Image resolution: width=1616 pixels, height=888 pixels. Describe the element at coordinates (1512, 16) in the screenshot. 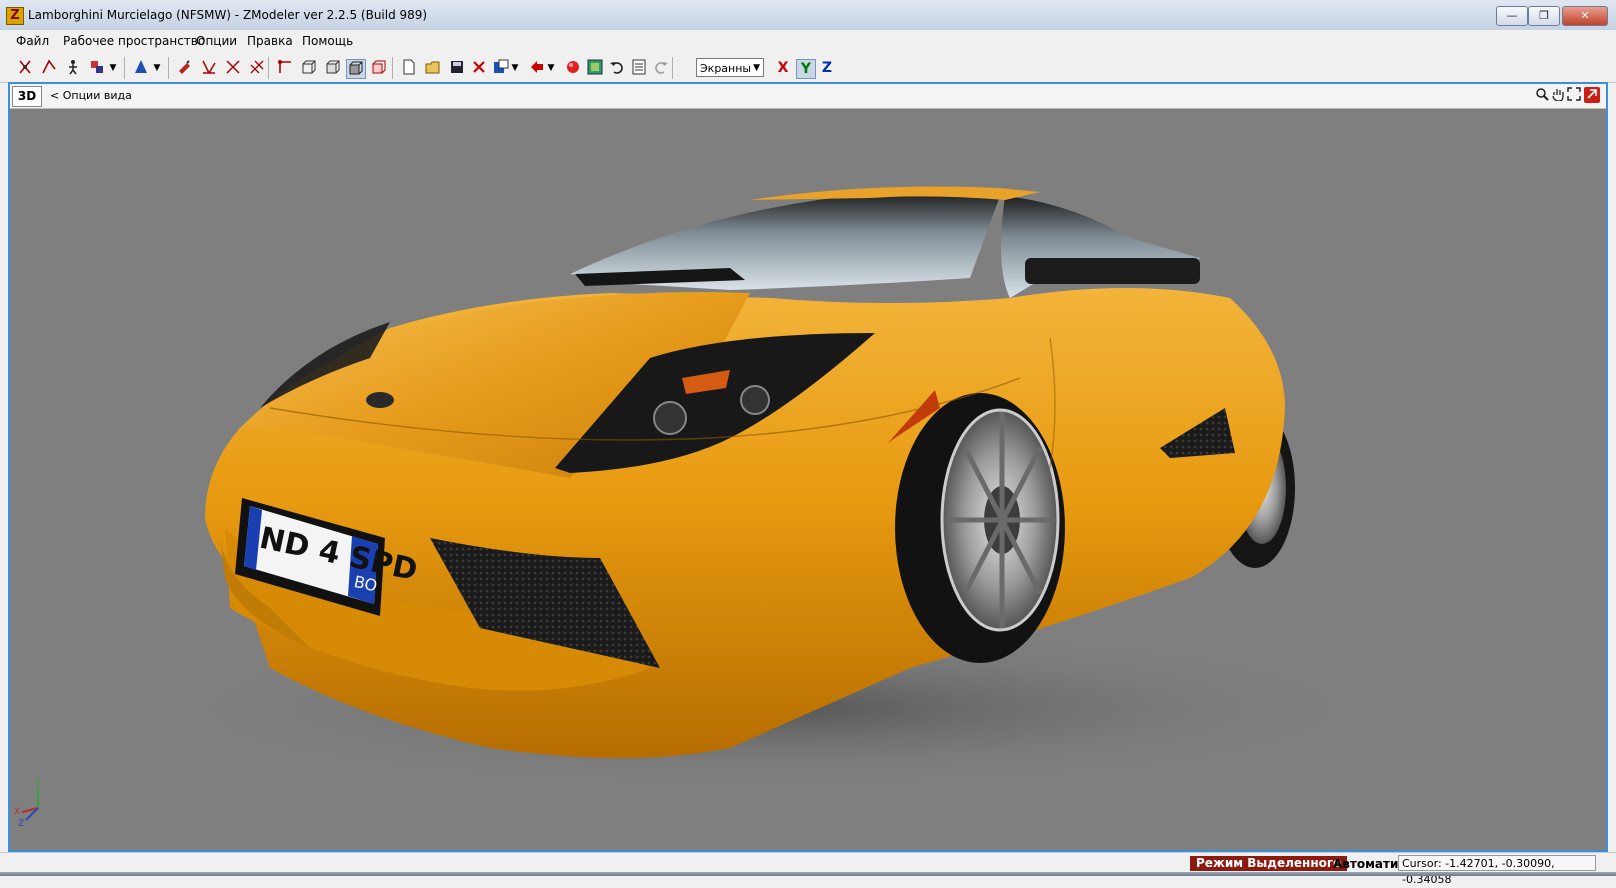

I see `minimize-button: —` at that location.